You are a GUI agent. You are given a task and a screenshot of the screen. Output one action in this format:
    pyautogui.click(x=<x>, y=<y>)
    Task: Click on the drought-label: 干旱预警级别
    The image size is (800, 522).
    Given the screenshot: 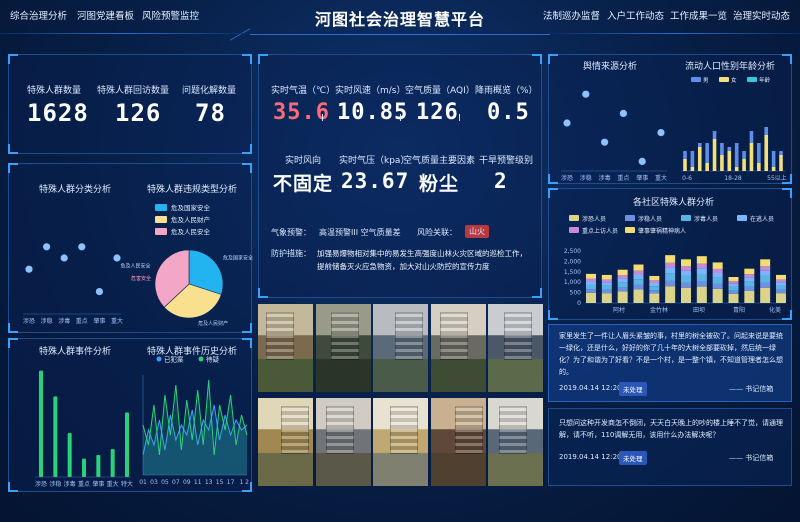 What is the action you would take?
    pyautogui.click(x=506, y=161)
    